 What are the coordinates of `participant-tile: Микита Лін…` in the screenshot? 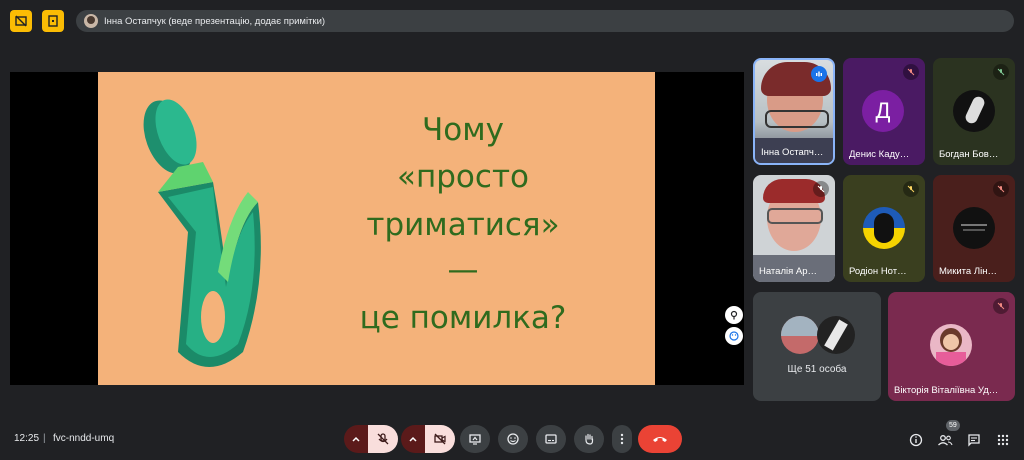 It's located at (974, 228).